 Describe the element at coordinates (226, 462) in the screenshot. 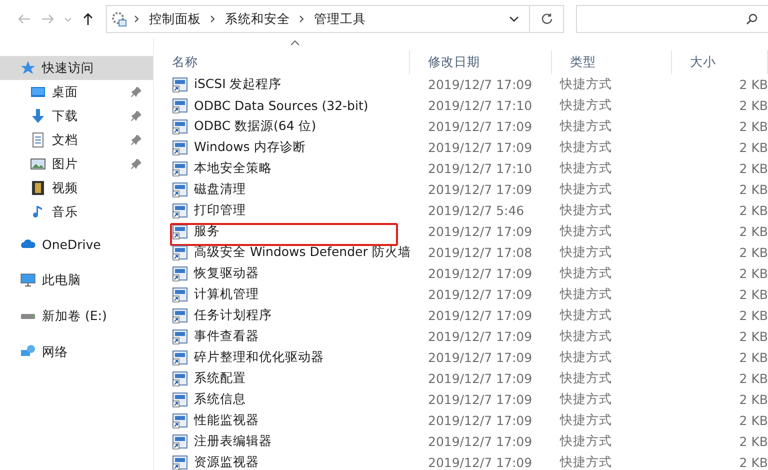

I see `file-name: 资源监视器` at that location.